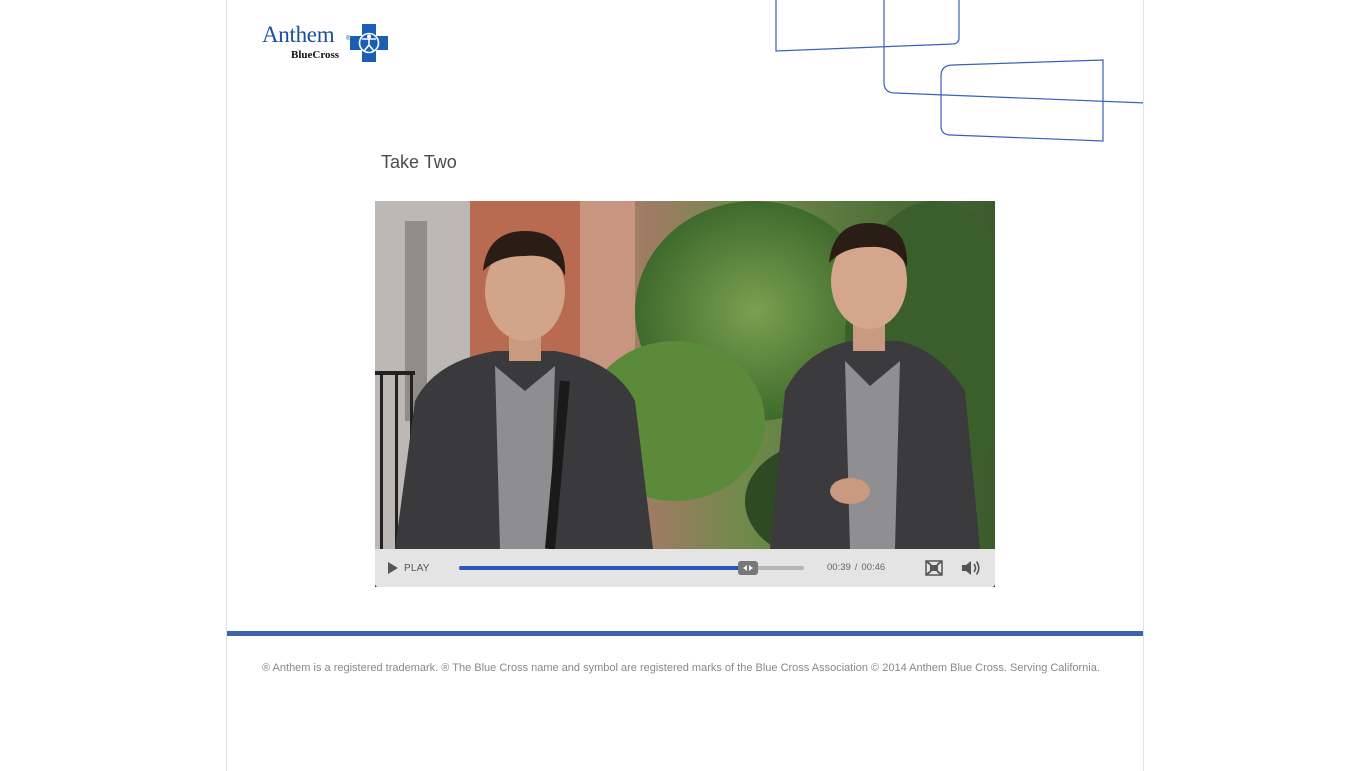  Describe the element at coordinates (971, 568) in the screenshot. I see `volume-icon` at that location.